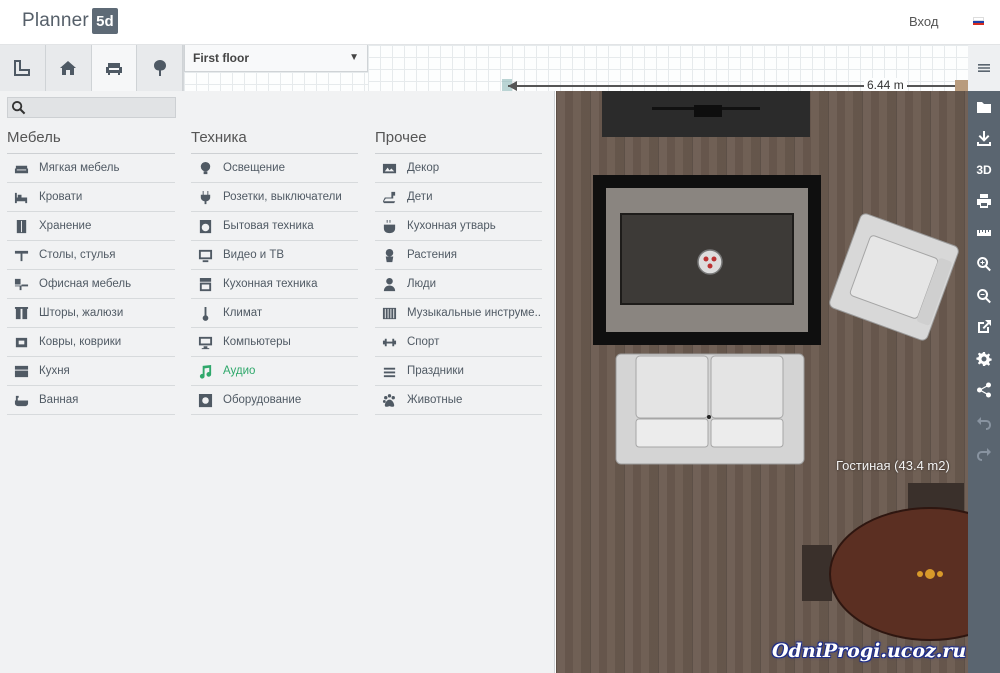 The width and height of the screenshot is (1000, 673). I want to click on category-item: Растения, so click(458, 255).